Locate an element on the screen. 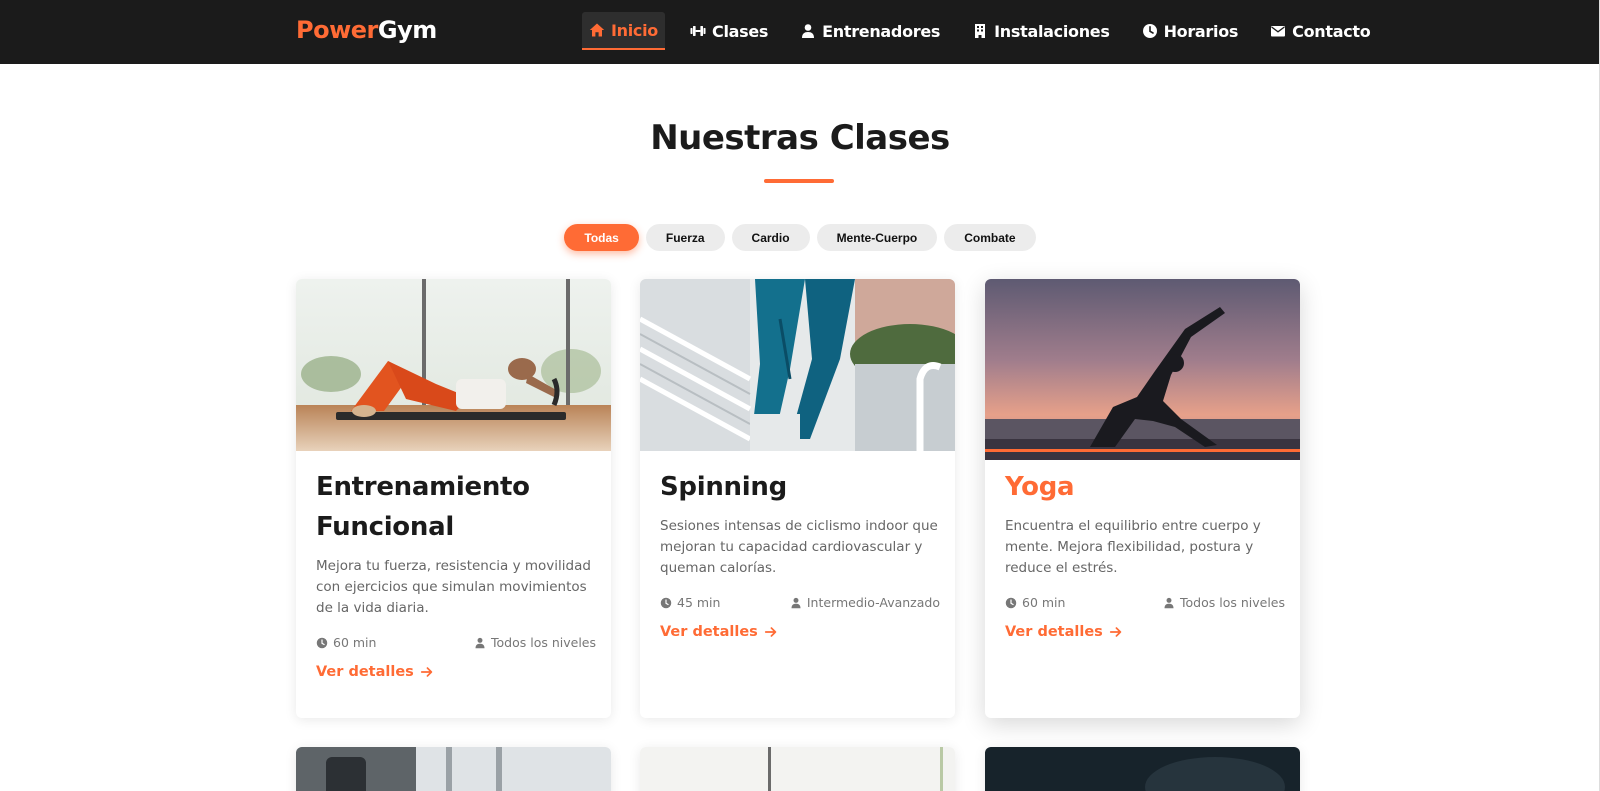 This screenshot has height=791, width=1600. filter-fuerza: Fuerza is located at coordinates (685, 237).